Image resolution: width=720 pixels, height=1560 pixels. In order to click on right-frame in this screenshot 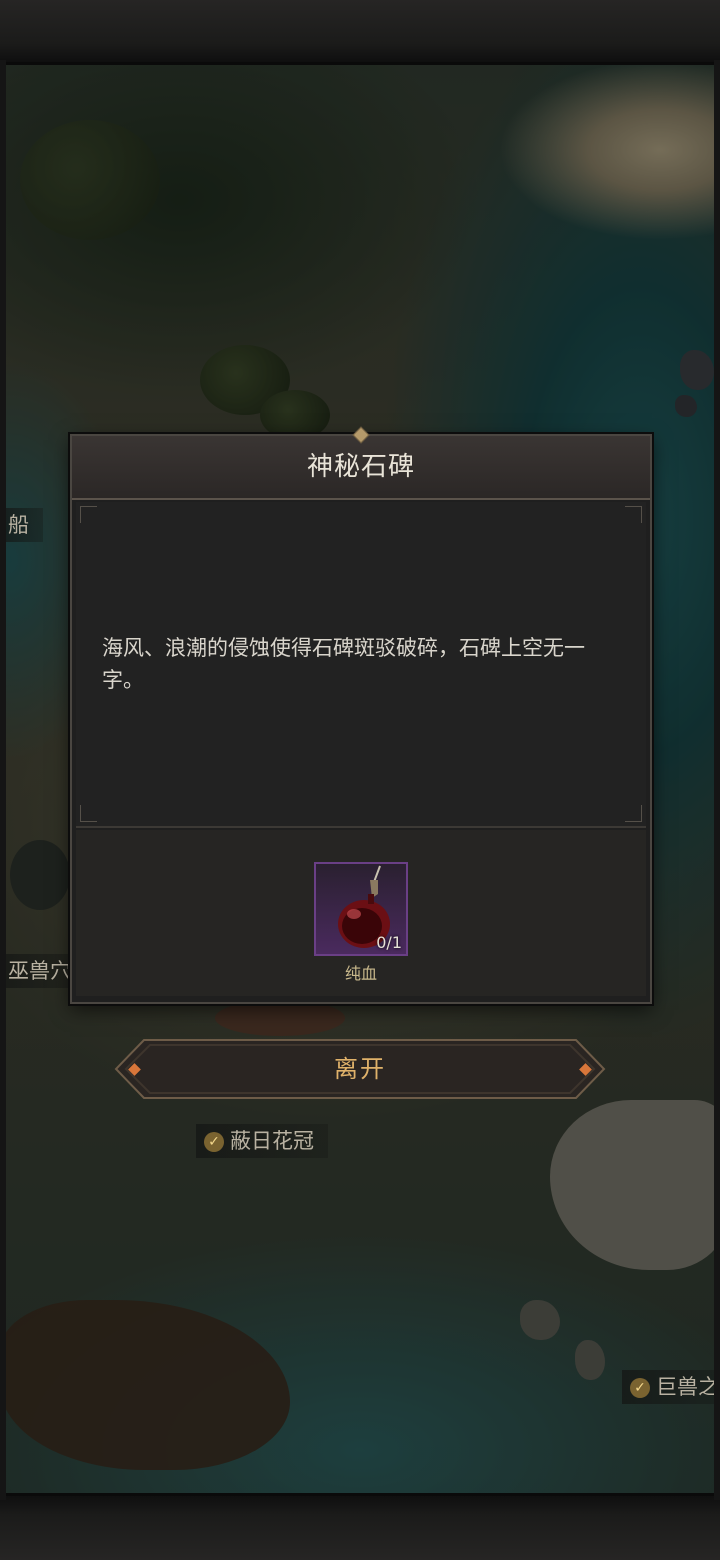, I will do `click(717, 780)`.